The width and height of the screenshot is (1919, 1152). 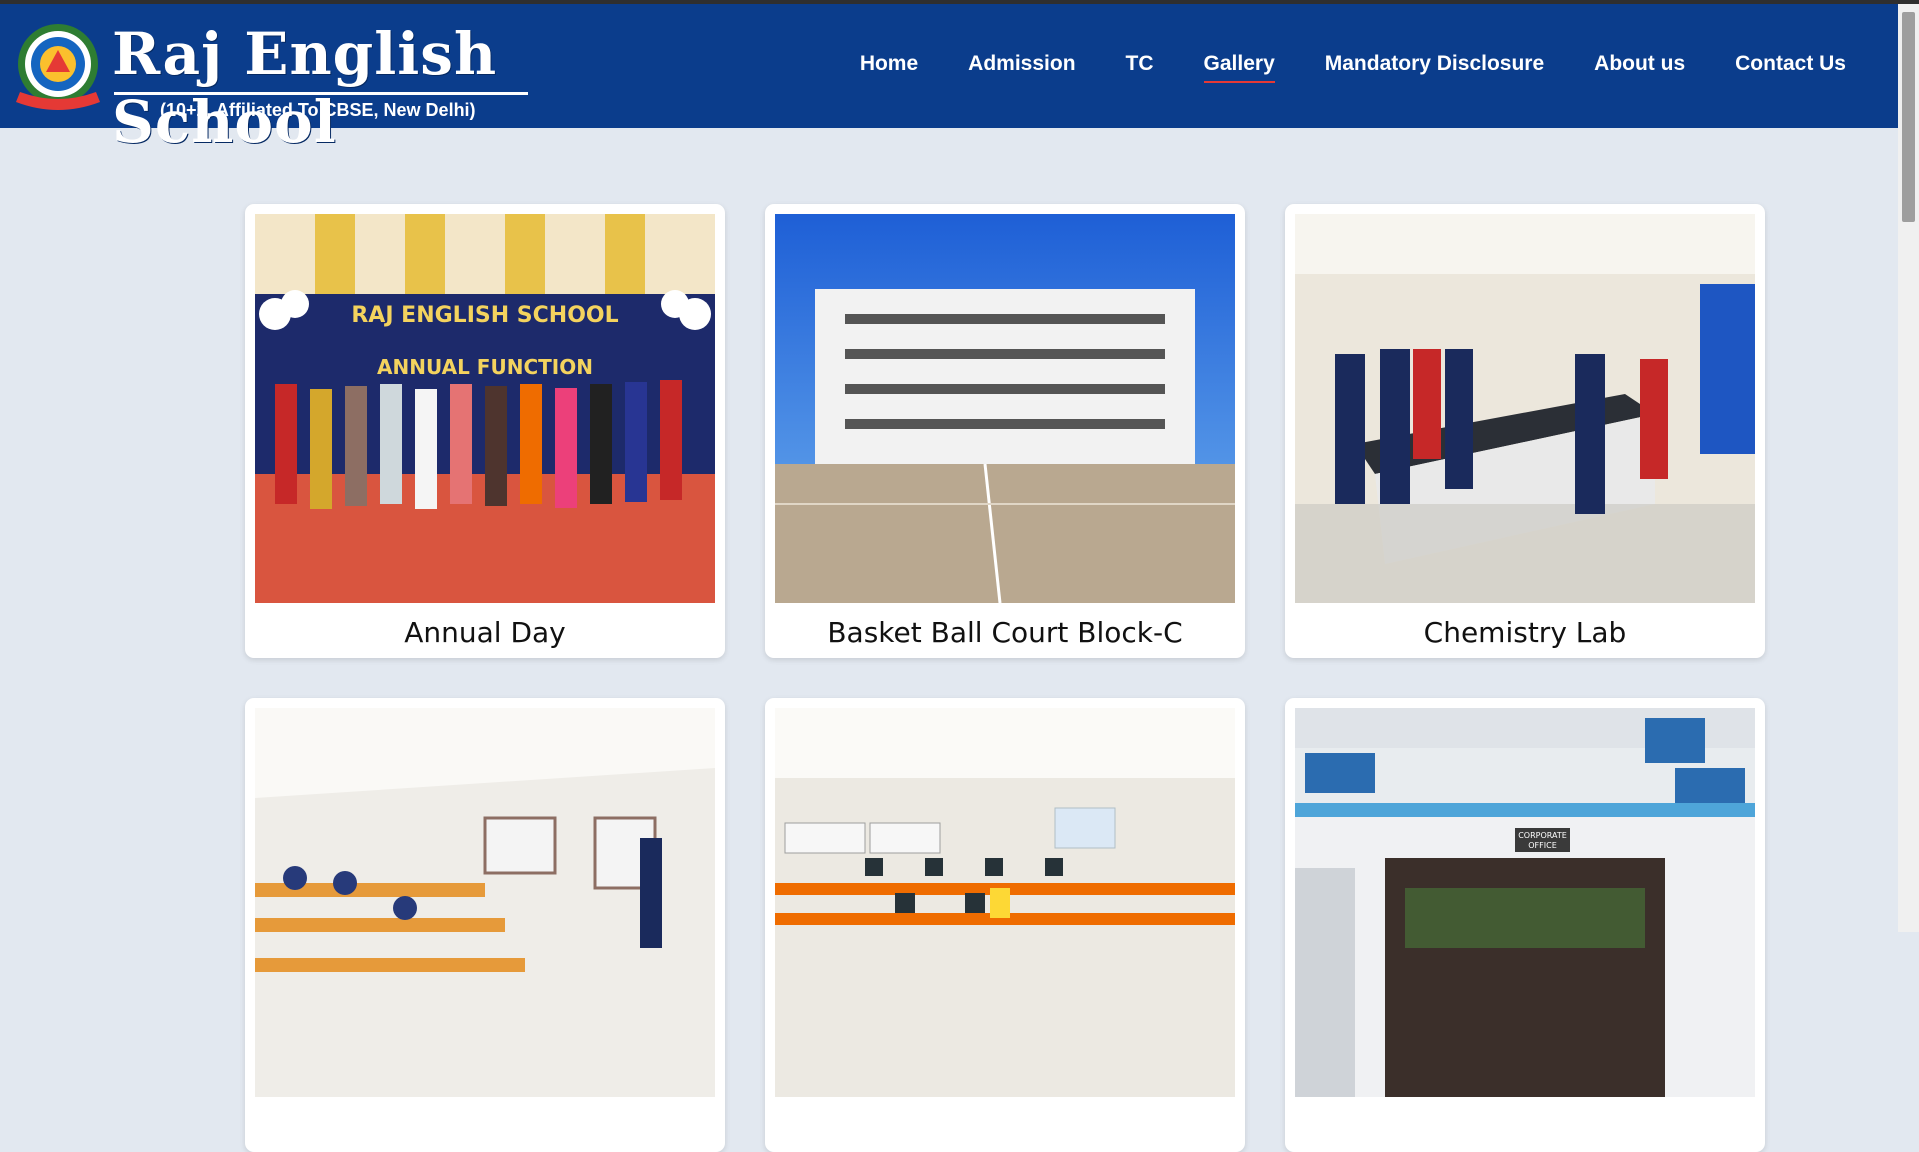 What do you see at coordinates (1639, 64) in the screenshot?
I see `nav-about-us: About us` at bounding box center [1639, 64].